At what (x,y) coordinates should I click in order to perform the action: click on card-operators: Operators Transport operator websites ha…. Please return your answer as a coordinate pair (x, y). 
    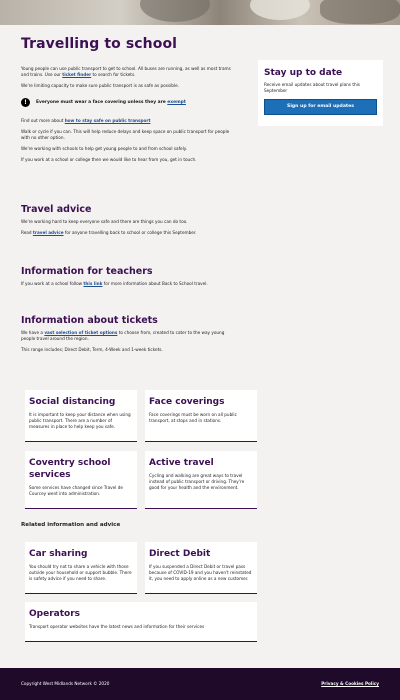
    Looking at the image, I should click on (141, 622).